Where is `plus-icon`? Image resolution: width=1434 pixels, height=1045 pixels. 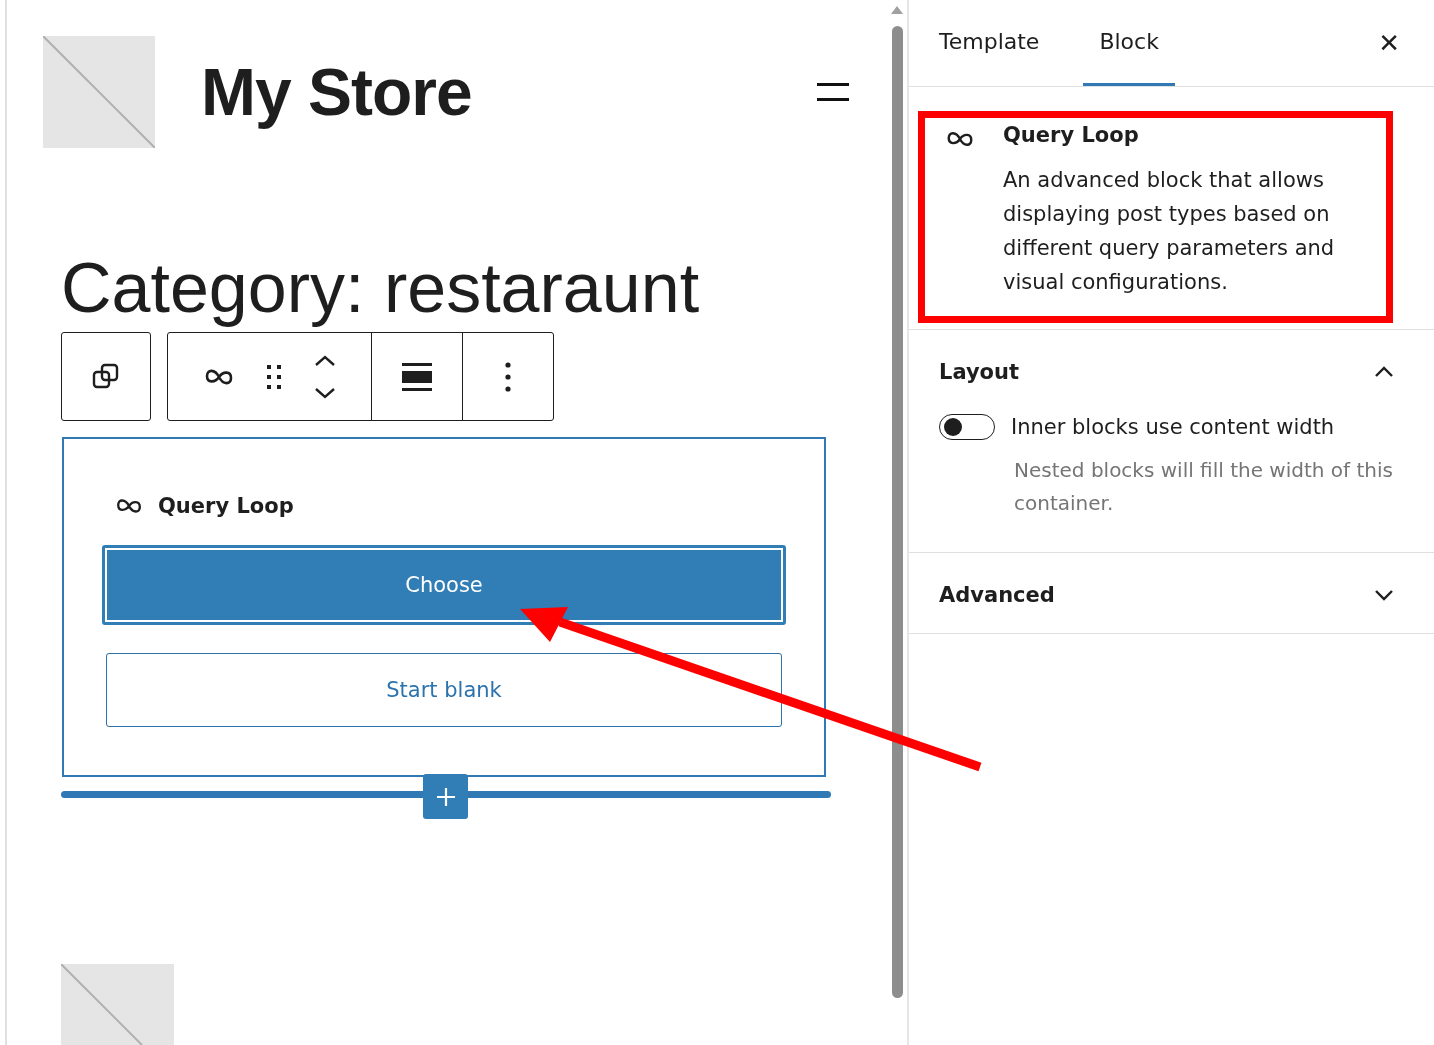
plus-icon is located at coordinates (445, 796).